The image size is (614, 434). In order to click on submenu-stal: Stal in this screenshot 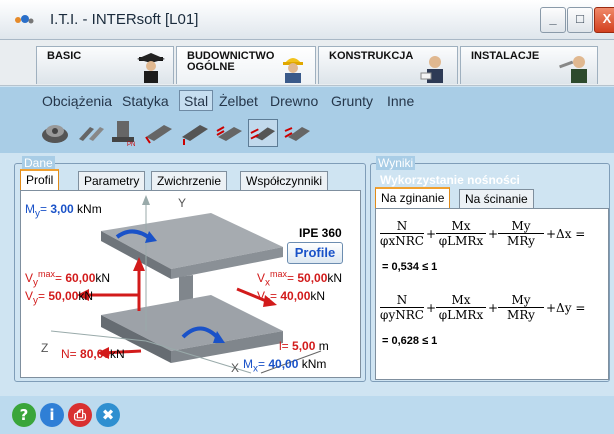, I will do `click(196, 100)`.